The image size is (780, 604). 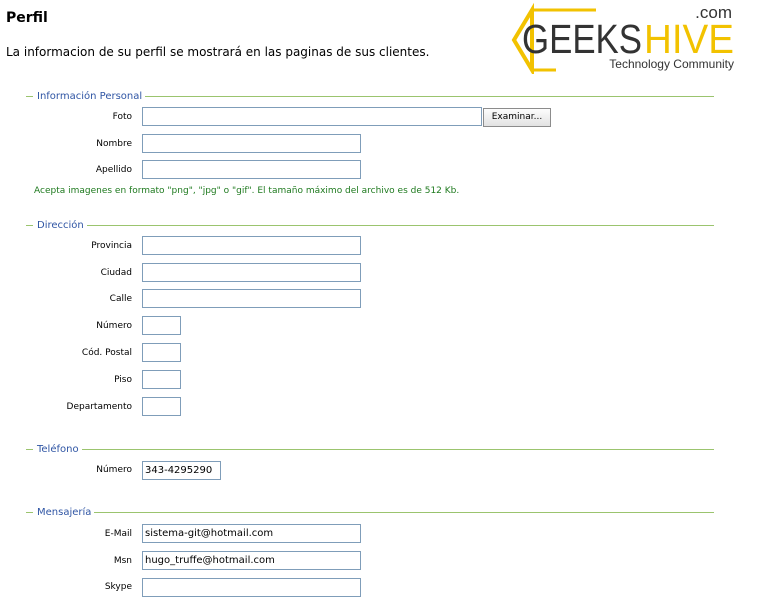 What do you see at coordinates (106, 353) in the screenshot?
I see `cp-label: Cód. Postal` at bounding box center [106, 353].